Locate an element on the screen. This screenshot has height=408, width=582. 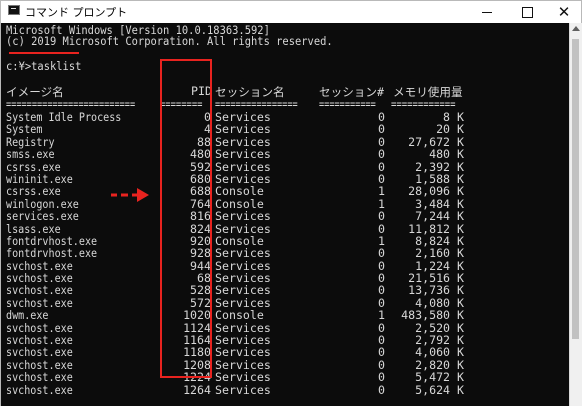
minimize-button is located at coordinates (487, 12).